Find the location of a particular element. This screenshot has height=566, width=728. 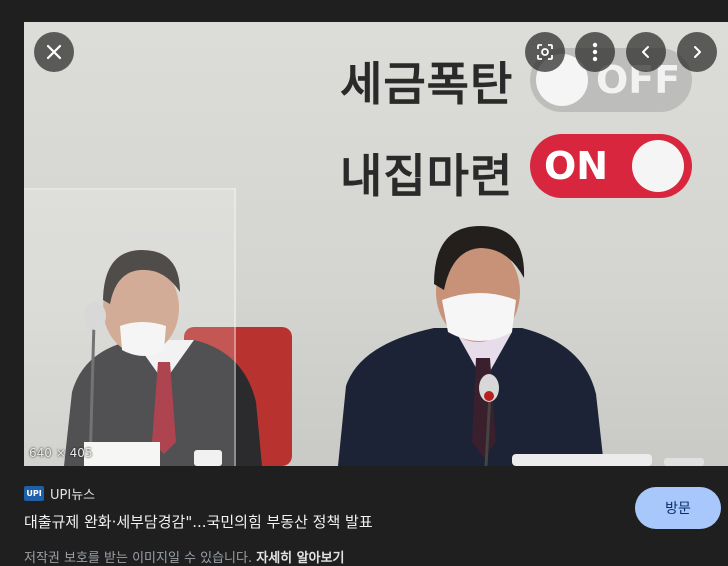

acrylic-partition is located at coordinates (130, 327).